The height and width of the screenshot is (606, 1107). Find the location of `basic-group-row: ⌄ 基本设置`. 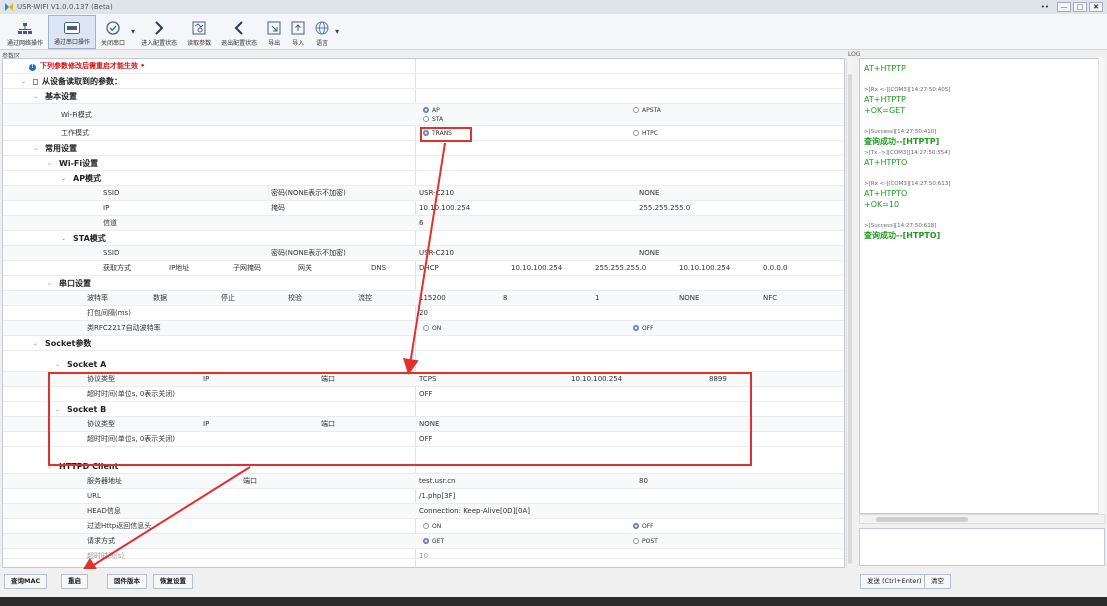

basic-group-row: ⌄ 基本设置 is located at coordinates (423, 96).